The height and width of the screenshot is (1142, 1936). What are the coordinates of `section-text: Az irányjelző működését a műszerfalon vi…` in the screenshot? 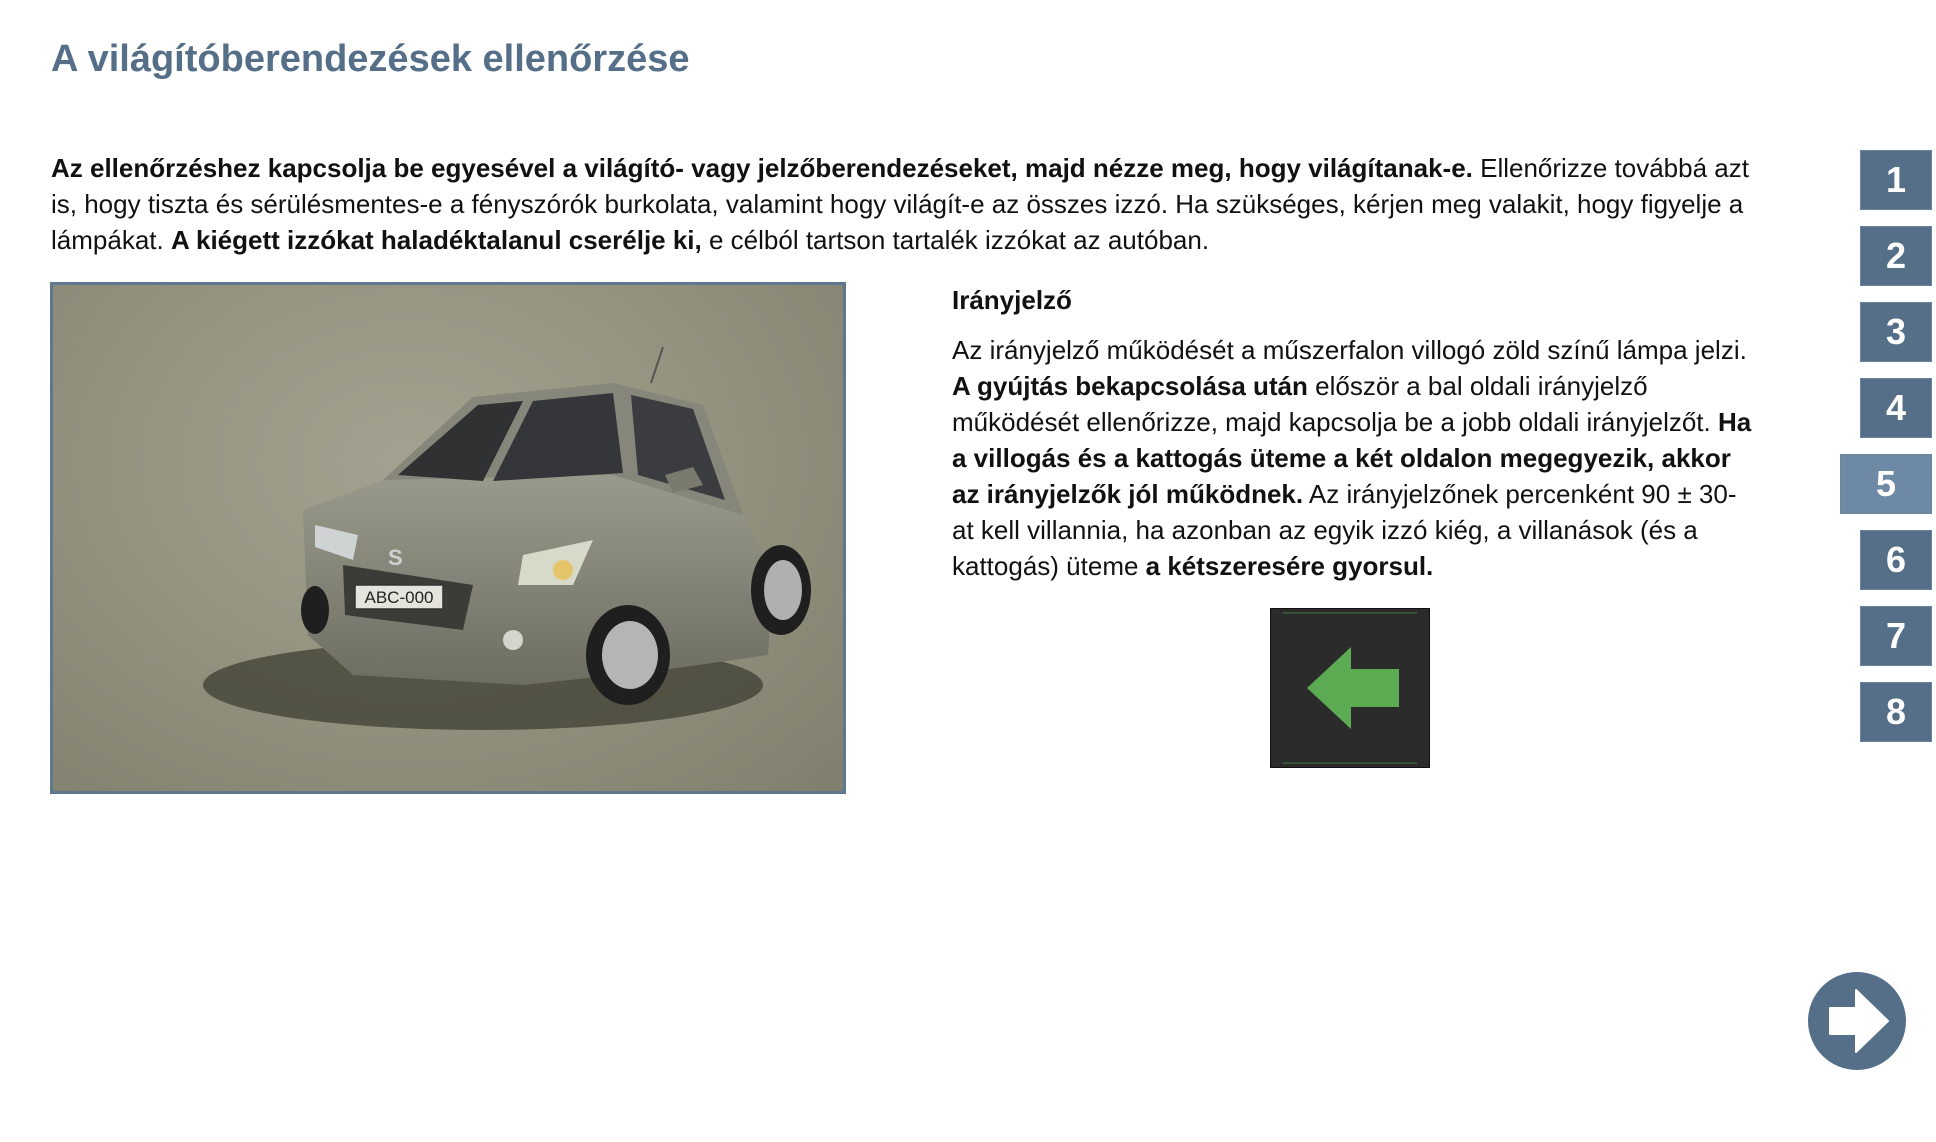 It's located at (1349, 350).